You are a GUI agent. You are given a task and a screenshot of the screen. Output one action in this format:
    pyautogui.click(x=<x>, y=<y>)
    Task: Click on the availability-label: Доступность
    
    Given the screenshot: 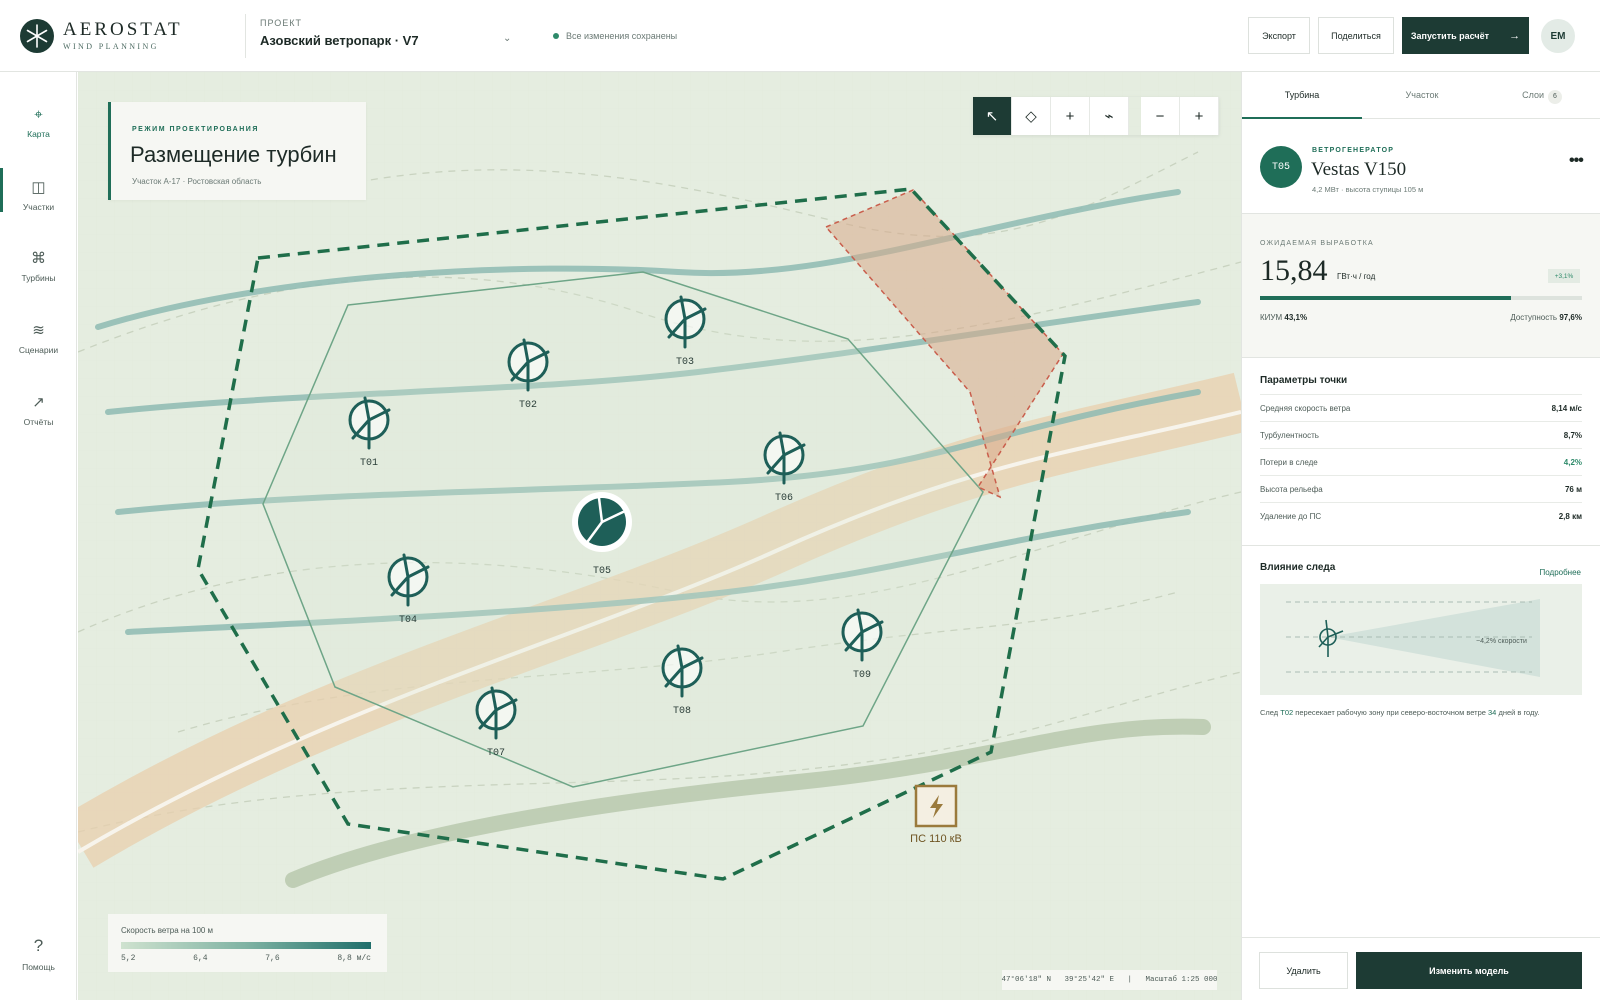 What is the action you would take?
    pyautogui.click(x=1534, y=317)
    